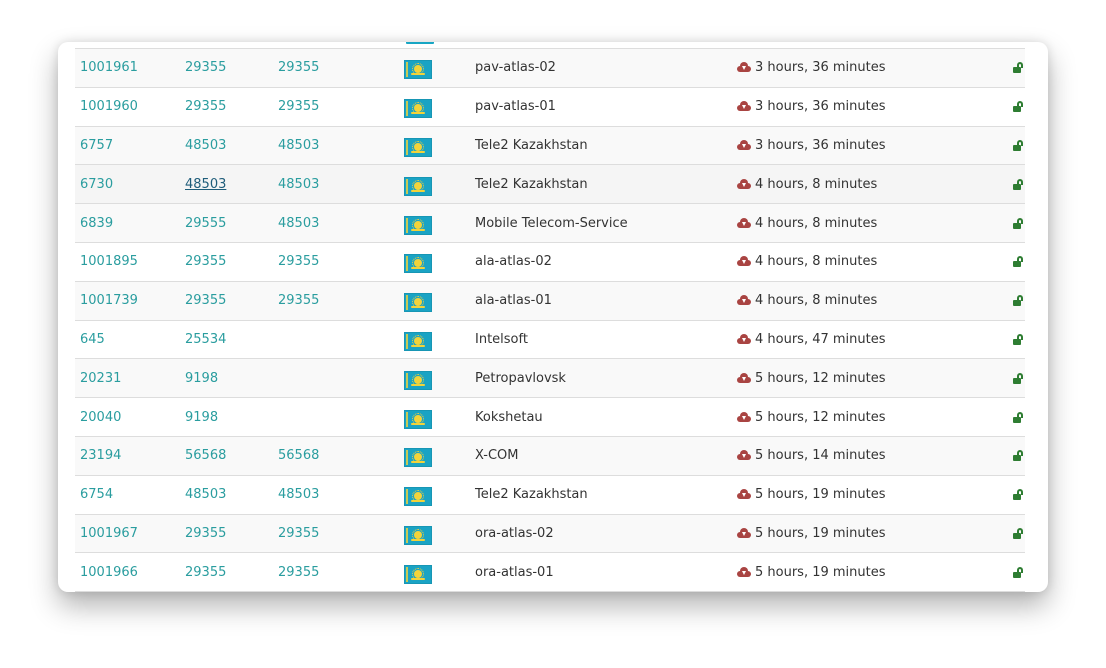 This screenshot has height=668, width=1106. I want to click on probe-id-link: 1001739, so click(109, 300).